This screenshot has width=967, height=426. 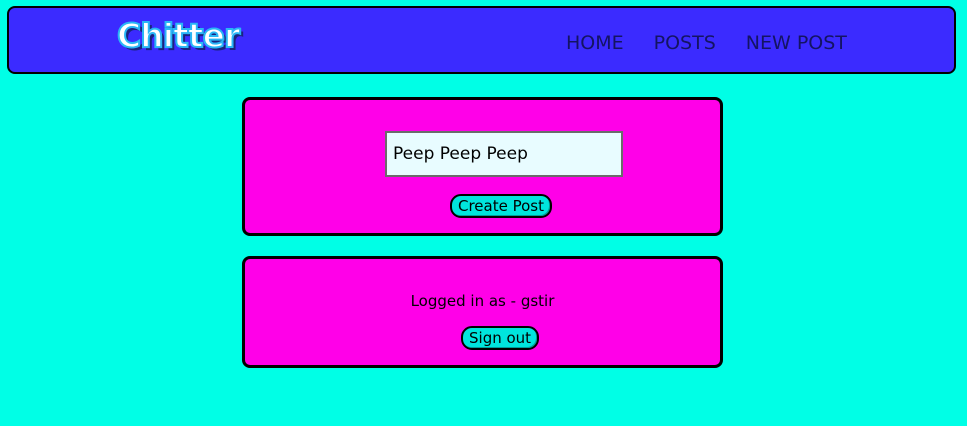 What do you see at coordinates (504, 154) in the screenshot?
I see `post-content-input` at bounding box center [504, 154].